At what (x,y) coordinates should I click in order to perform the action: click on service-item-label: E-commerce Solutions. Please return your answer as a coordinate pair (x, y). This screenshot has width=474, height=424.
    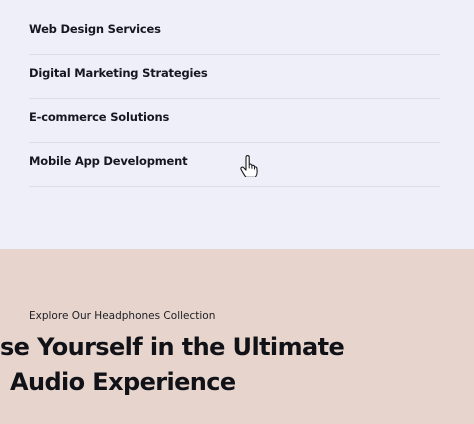
    Looking at the image, I should click on (99, 117).